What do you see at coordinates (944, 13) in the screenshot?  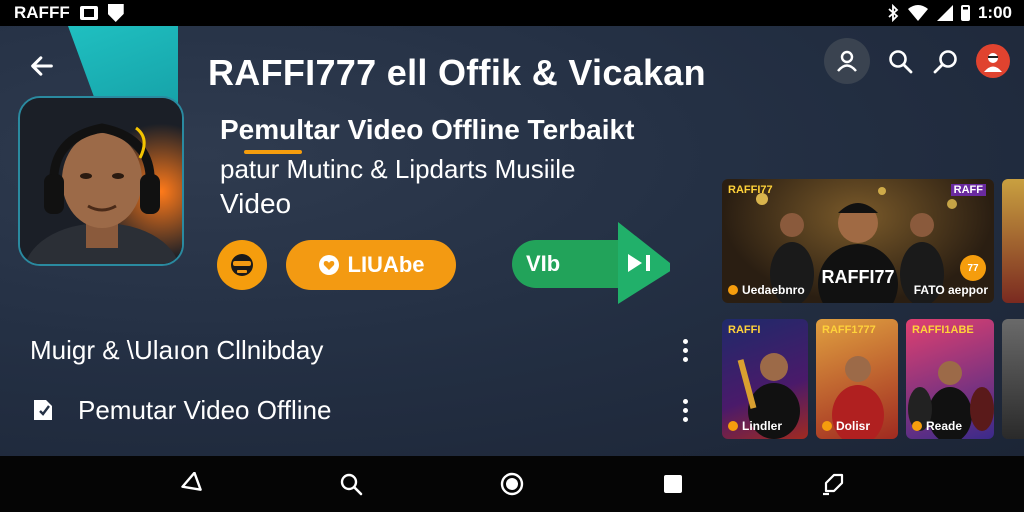 I see `signal-icon` at bounding box center [944, 13].